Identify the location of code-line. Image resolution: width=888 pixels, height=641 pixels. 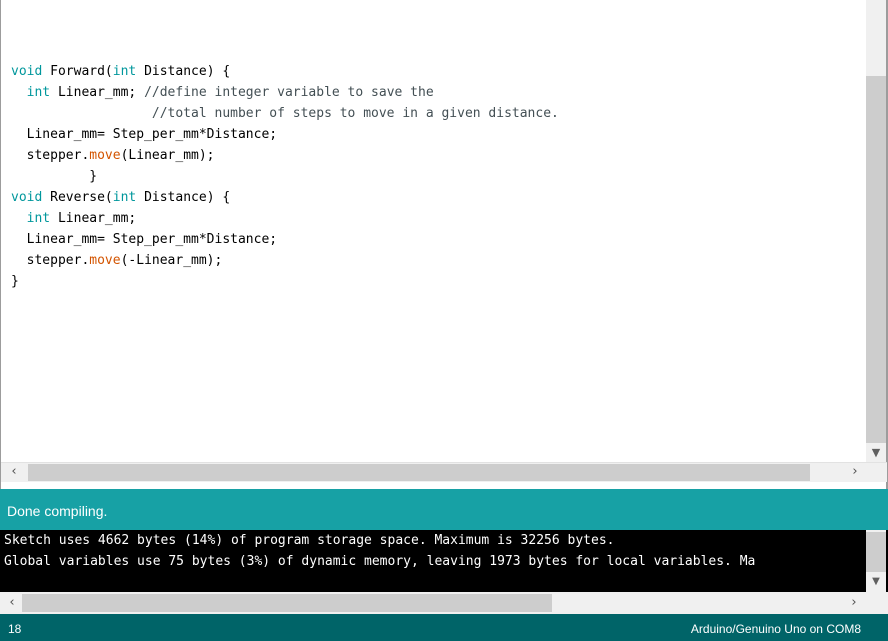
(436, 50).